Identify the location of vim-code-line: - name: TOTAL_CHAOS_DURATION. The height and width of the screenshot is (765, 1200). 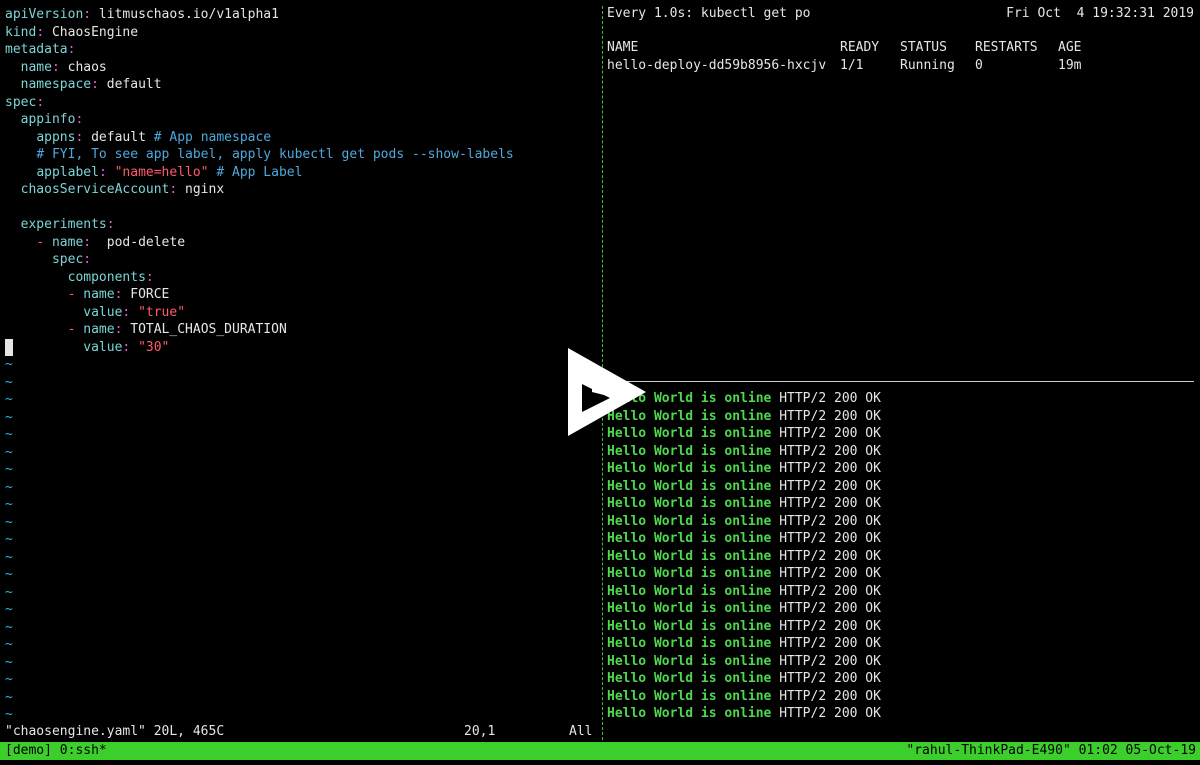
(146, 330).